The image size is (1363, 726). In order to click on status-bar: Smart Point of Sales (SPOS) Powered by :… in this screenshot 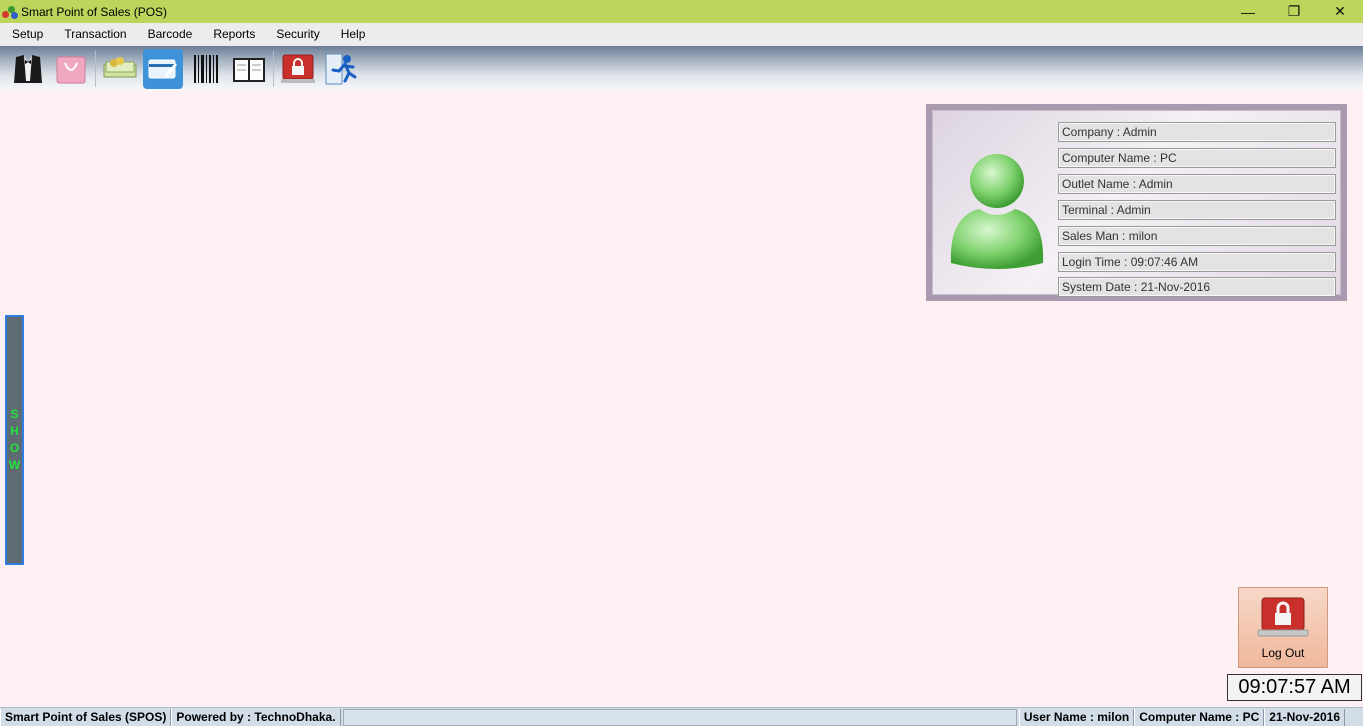, I will do `click(681, 716)`.